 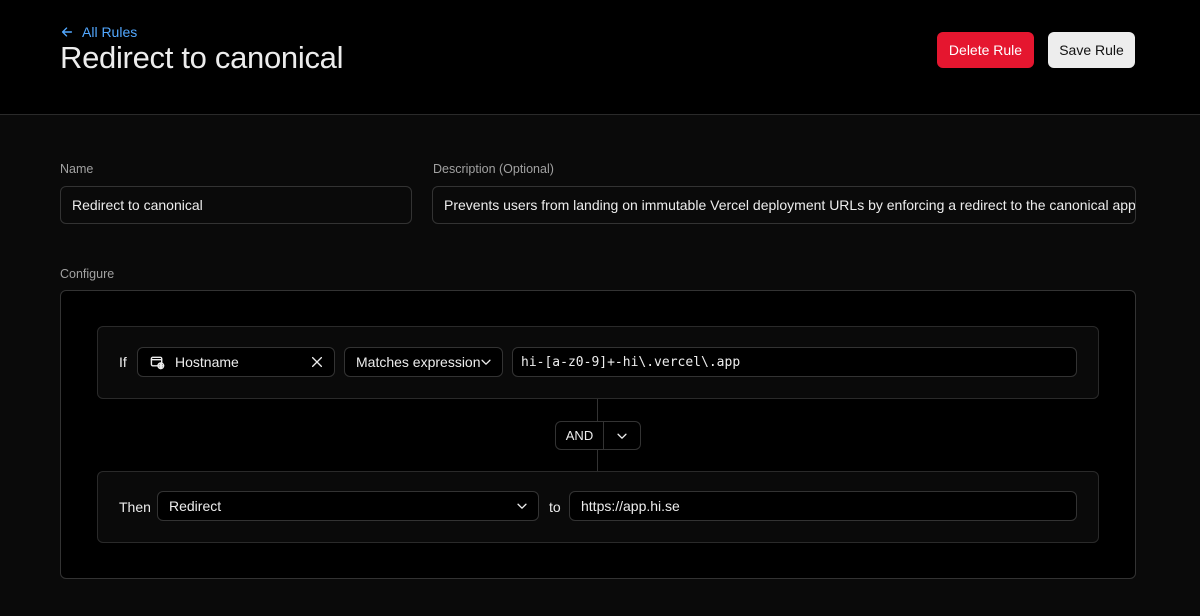 I want to click on field-select-hostname: Hostname, so click(x=236, y=362).